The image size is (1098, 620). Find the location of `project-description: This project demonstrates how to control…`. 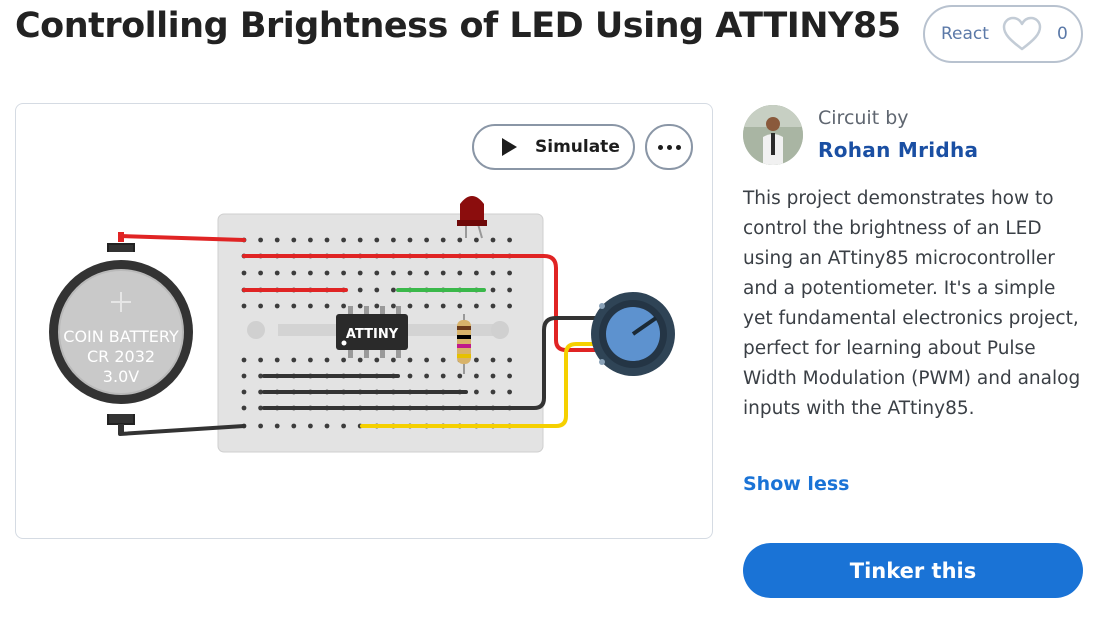

project-description: This project demonstrates how to control… is located at coordinates (912, 303).